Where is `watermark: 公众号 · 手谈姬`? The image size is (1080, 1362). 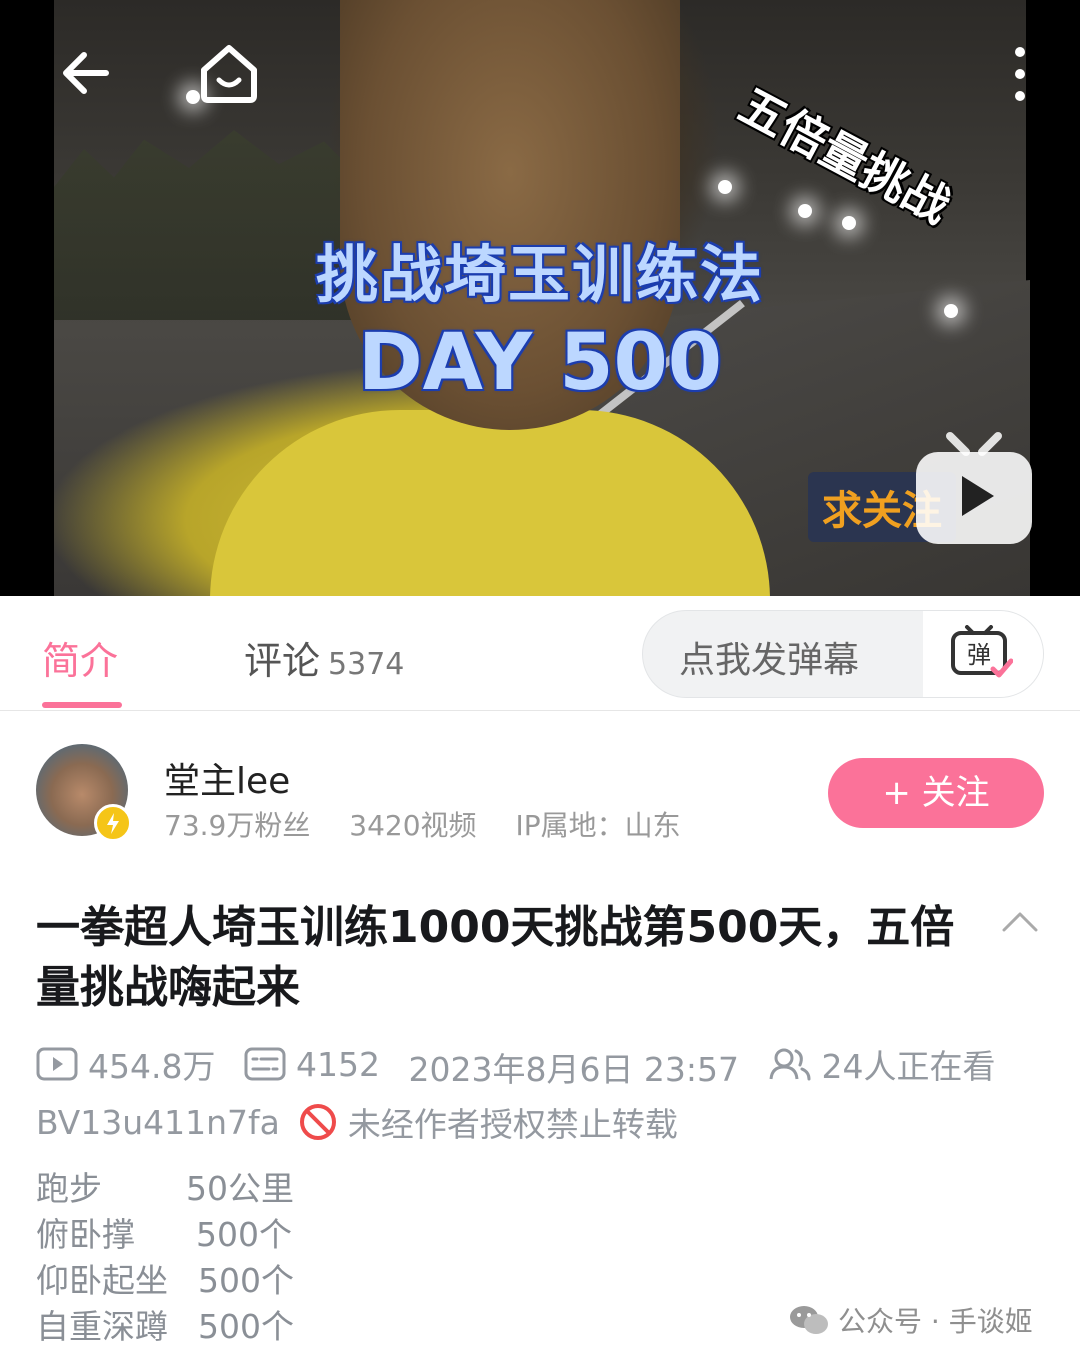
watermark: 公众号 · 手谈姬 is located at coordinates (910, 1320).